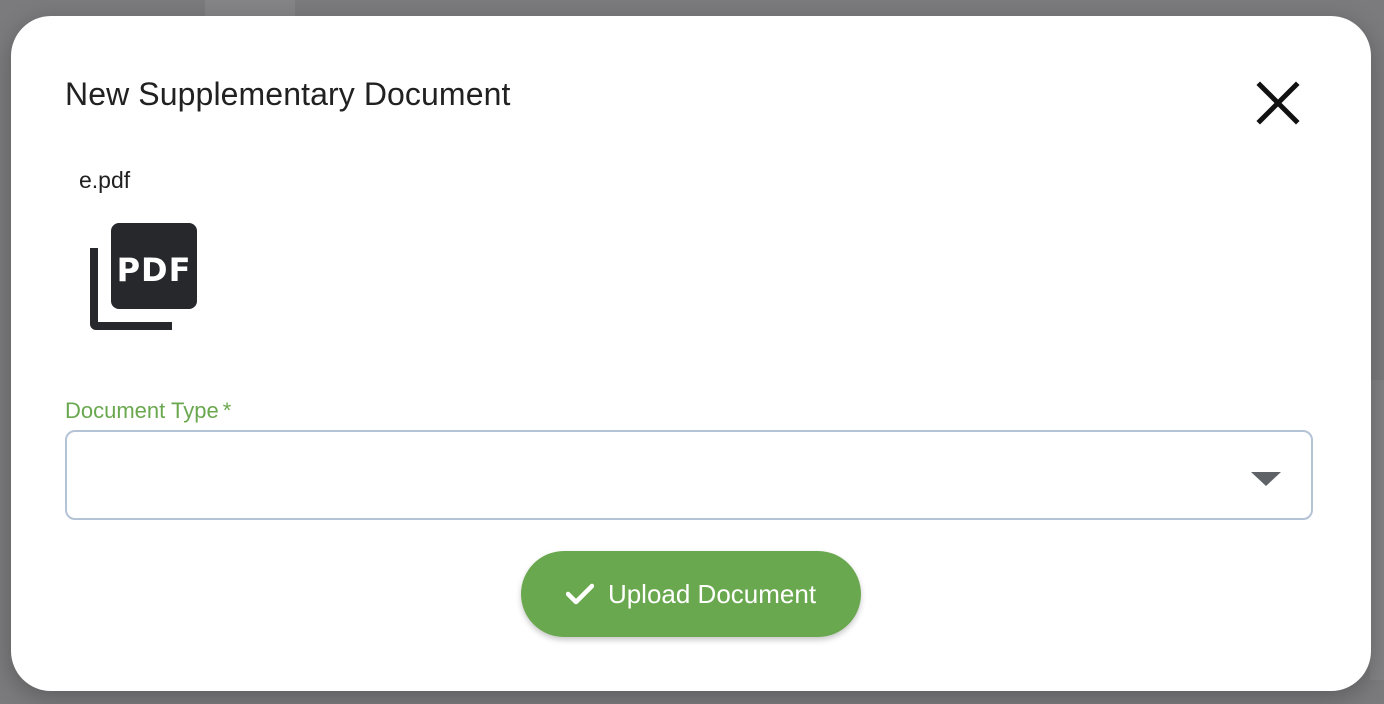 The width and height of the screenshot is (1384, 704). What do you see at coordinates (689, 475) in the screenshot?
I see `document-type-select` at bounding box center [689, 475].